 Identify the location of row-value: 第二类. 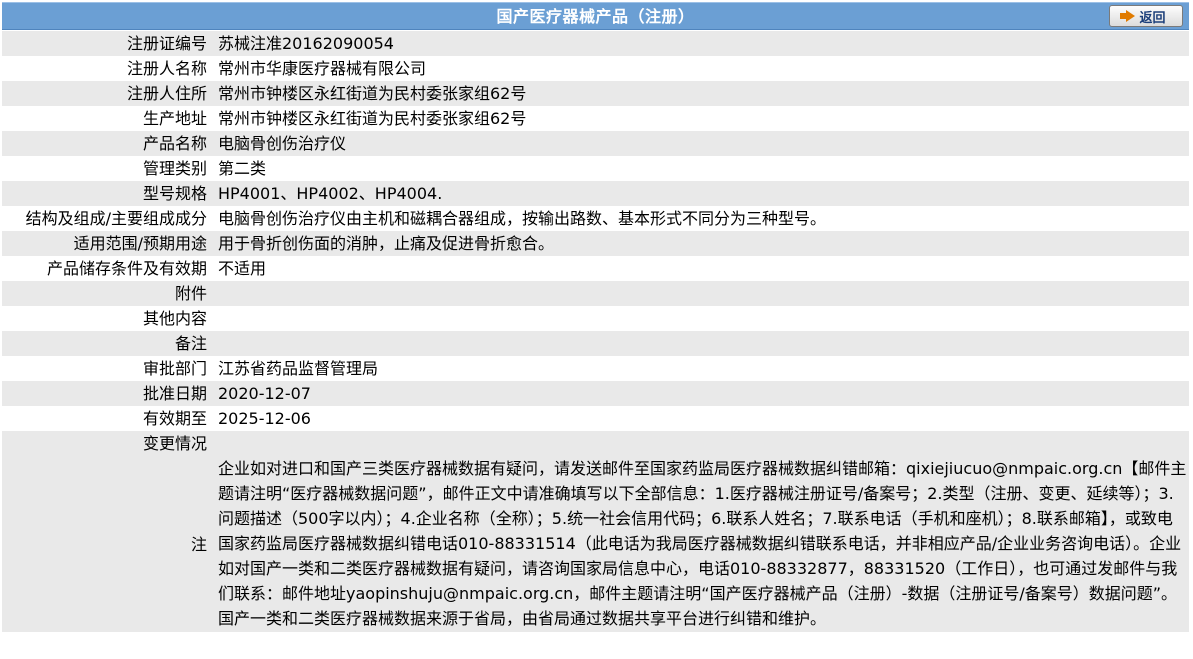
(242, 168).